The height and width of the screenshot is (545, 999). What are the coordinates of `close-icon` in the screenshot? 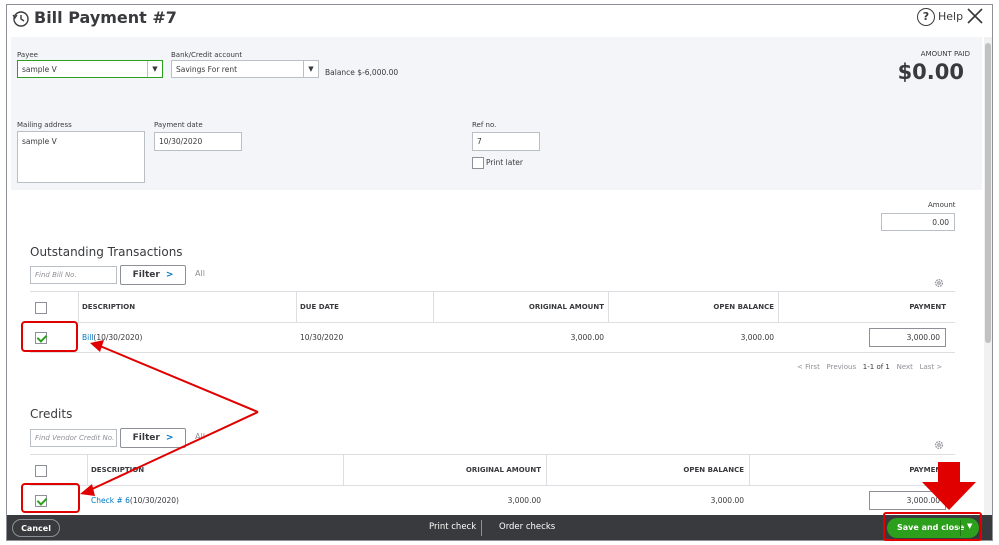 It's located at (975, 16).